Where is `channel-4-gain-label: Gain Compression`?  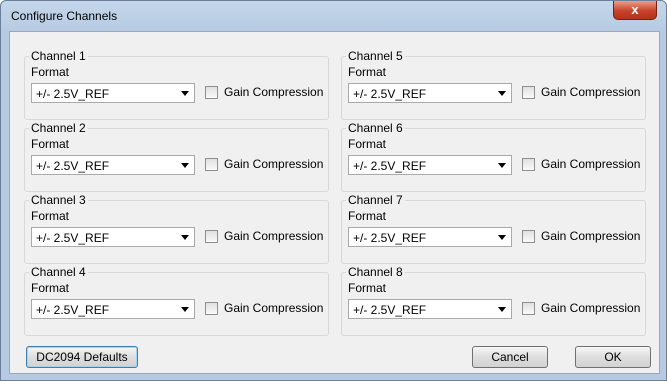
channel-4-gain-label: Gain Compression is located at coordinates (273, 308).